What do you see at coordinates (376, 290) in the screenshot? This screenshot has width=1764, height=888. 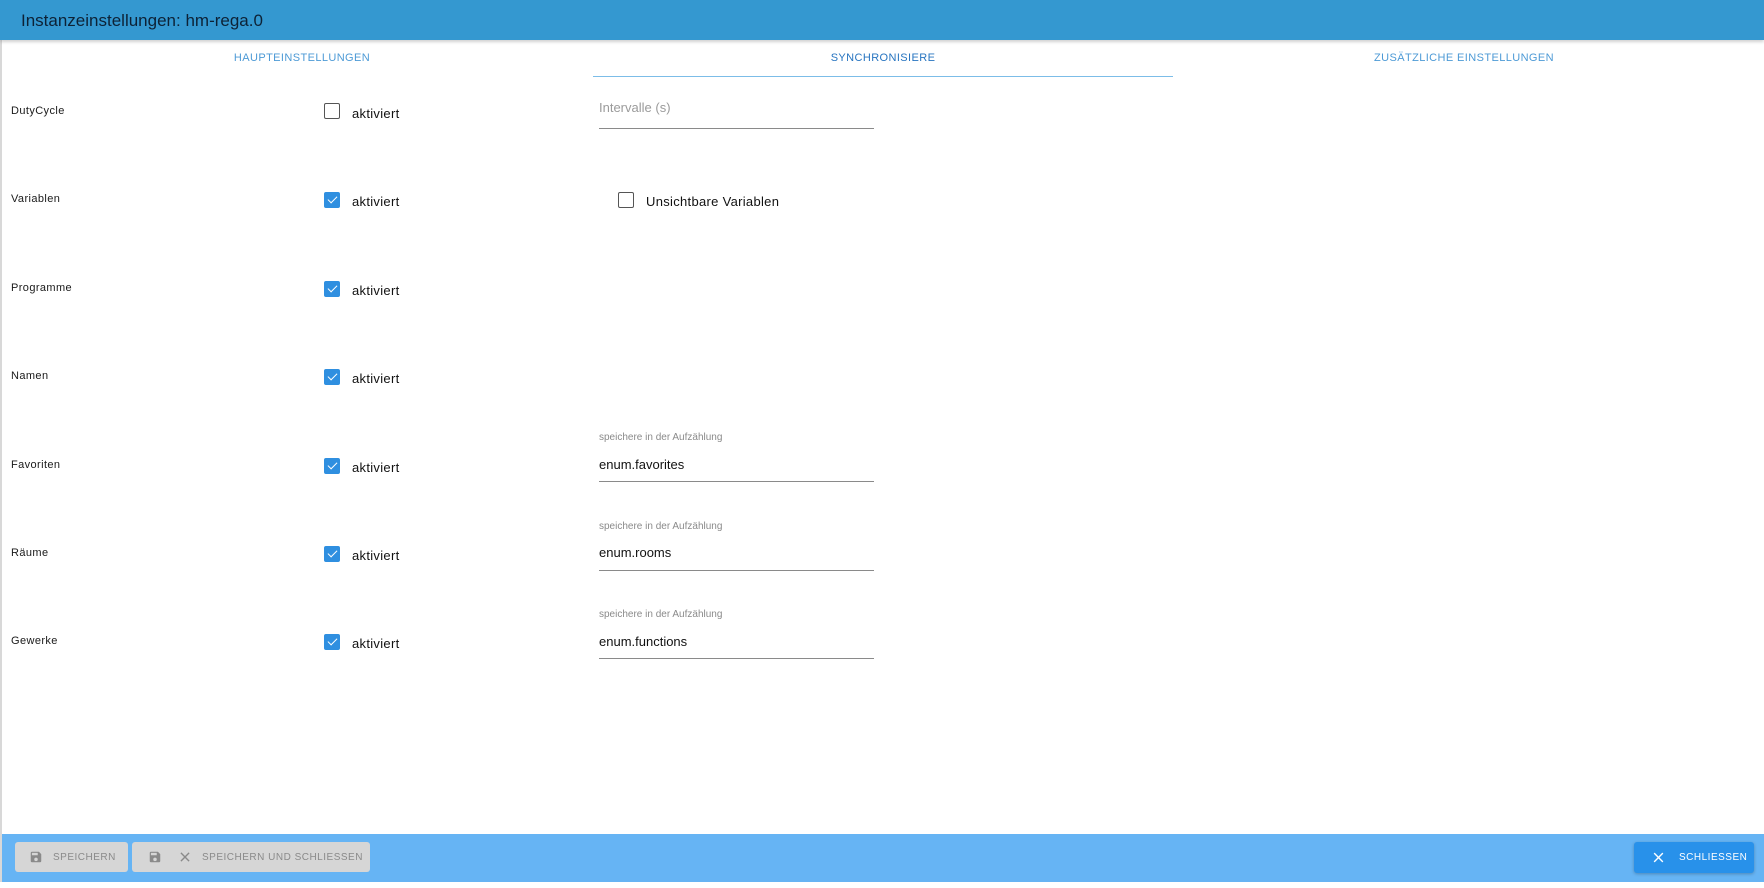 I see `programs-checkbox-label: aktiviert` at bounding box center [376, 290].